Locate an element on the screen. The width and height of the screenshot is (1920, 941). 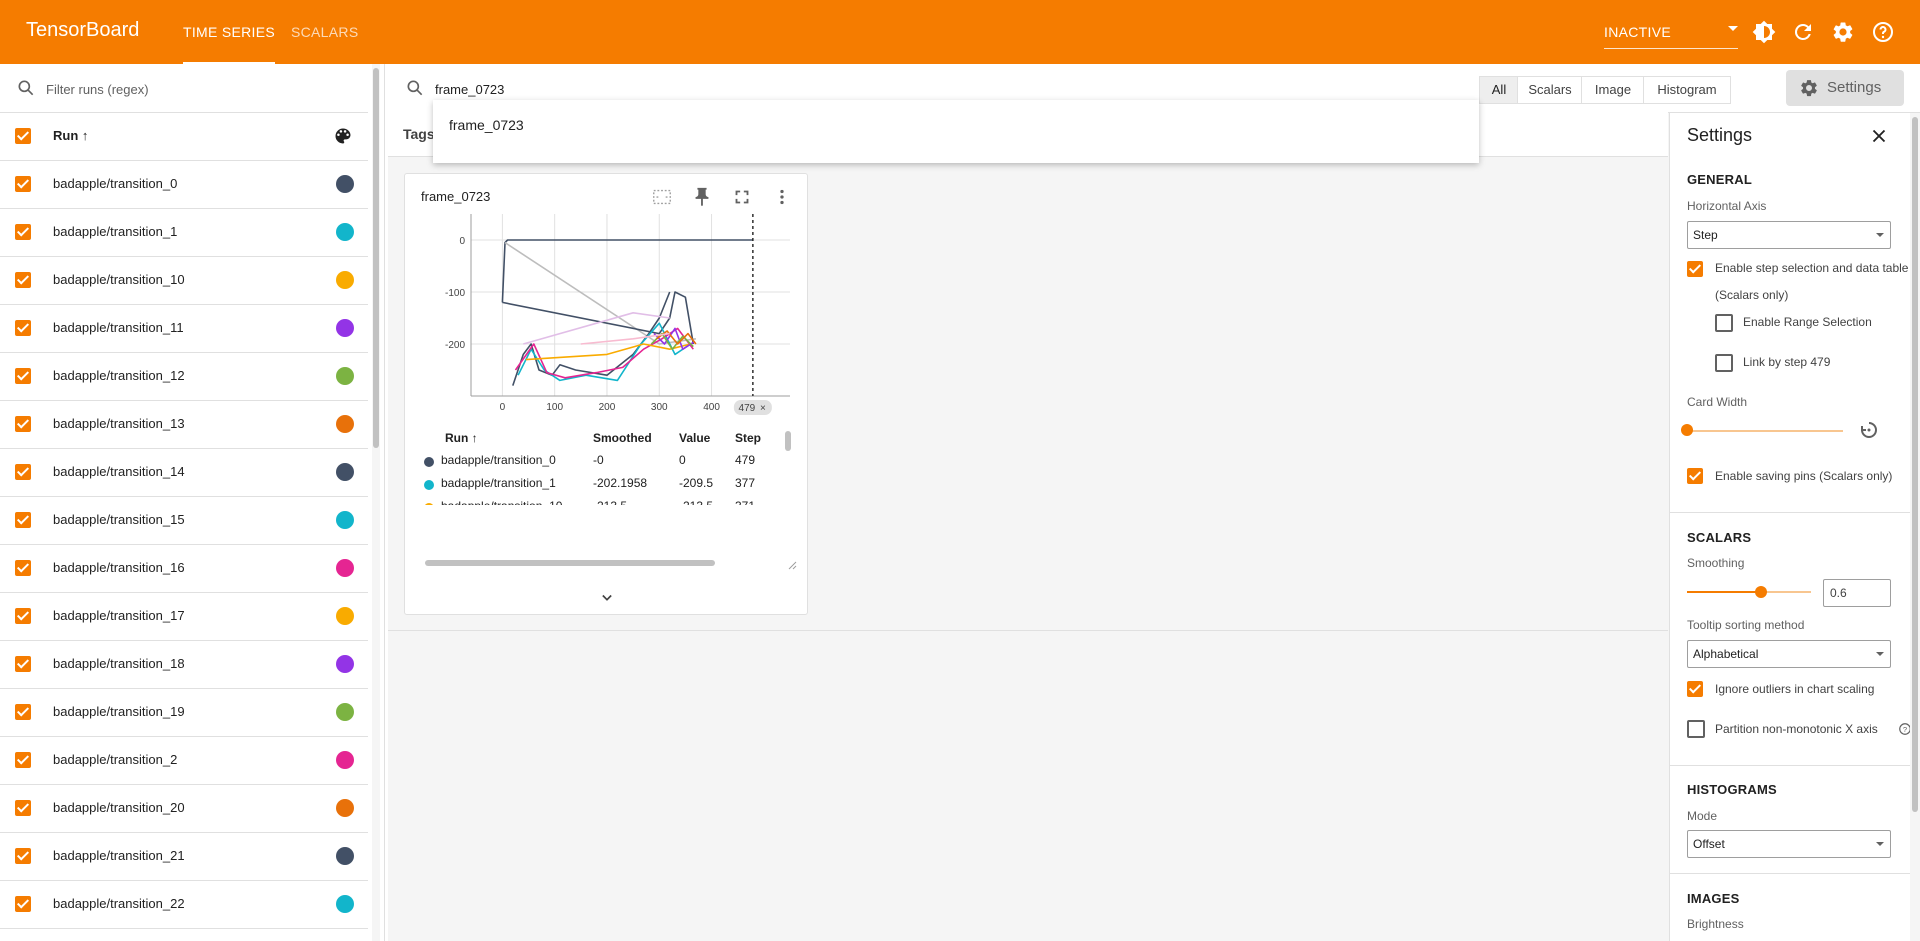
sidebar-scroll-thumb is located at coordinates (376, 258).